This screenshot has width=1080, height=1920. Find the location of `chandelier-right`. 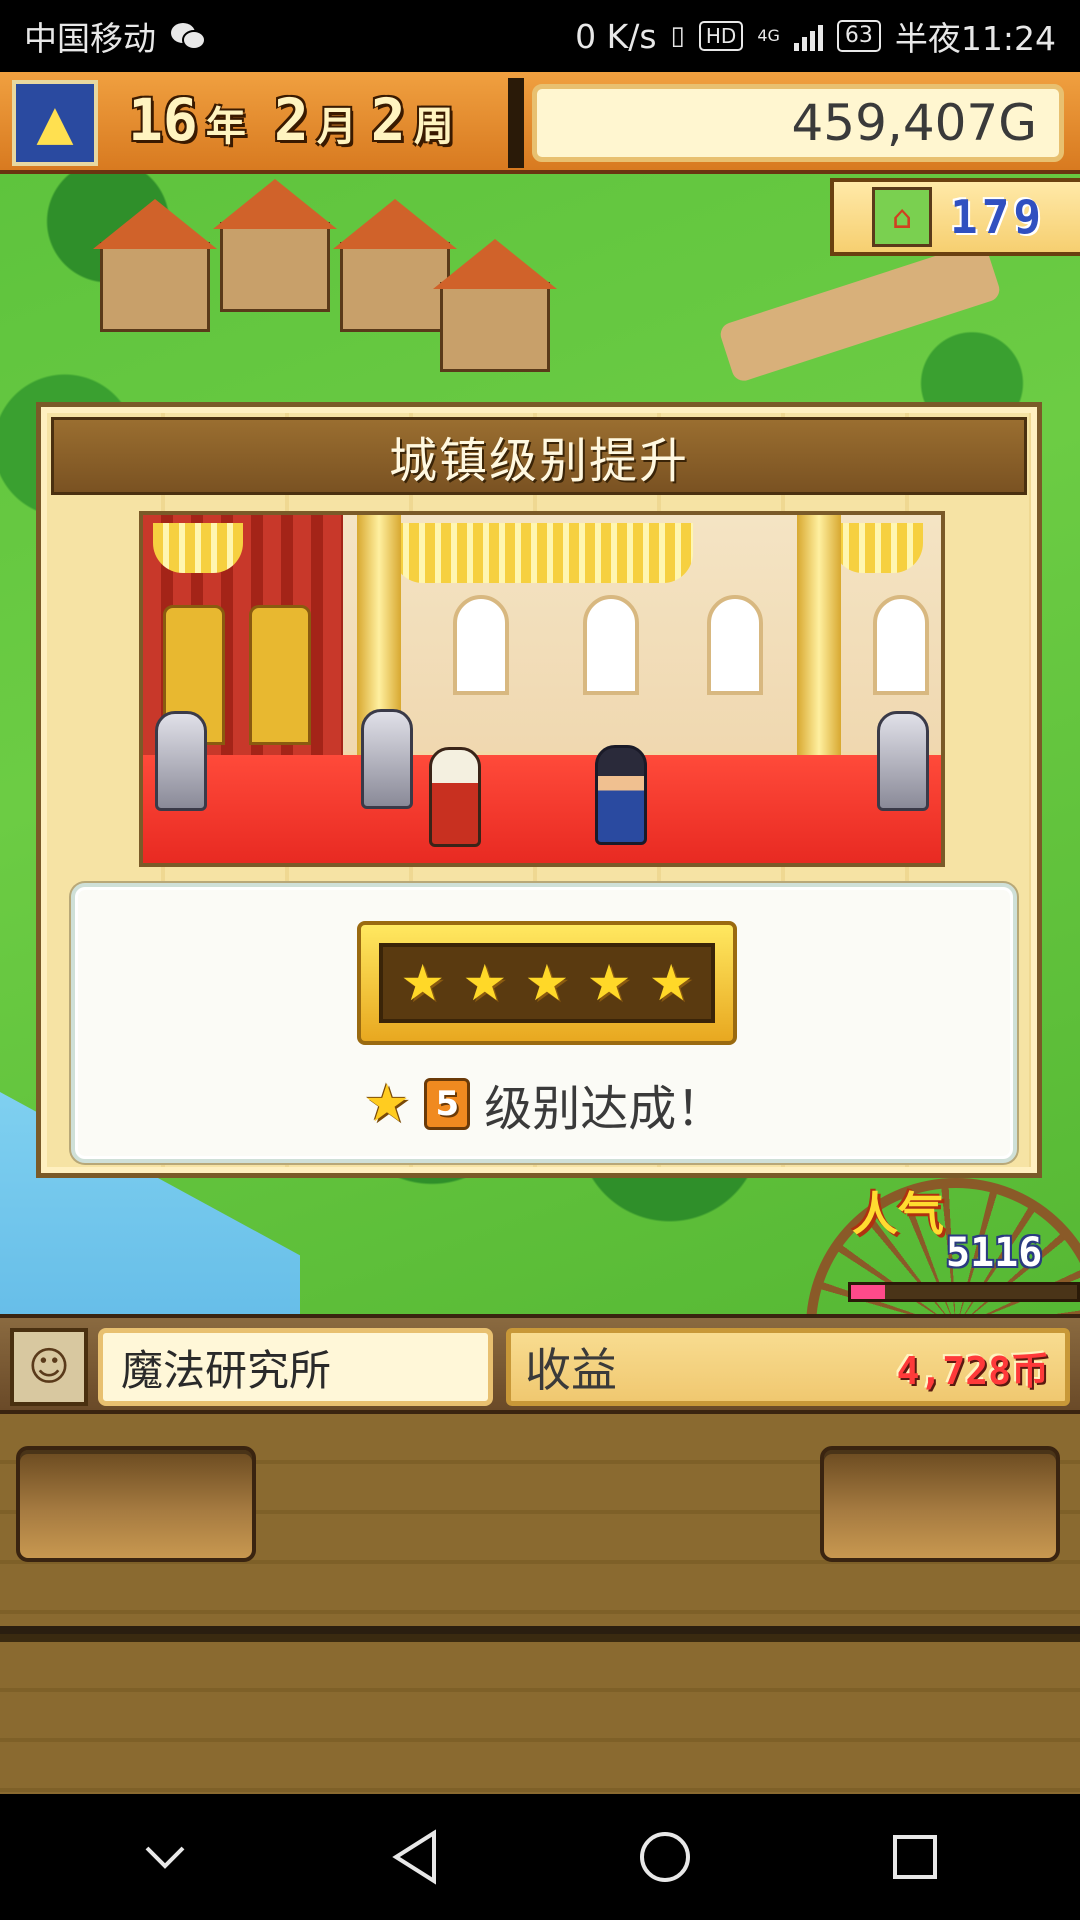

chandelier-right is located at coordinates (878, 548).